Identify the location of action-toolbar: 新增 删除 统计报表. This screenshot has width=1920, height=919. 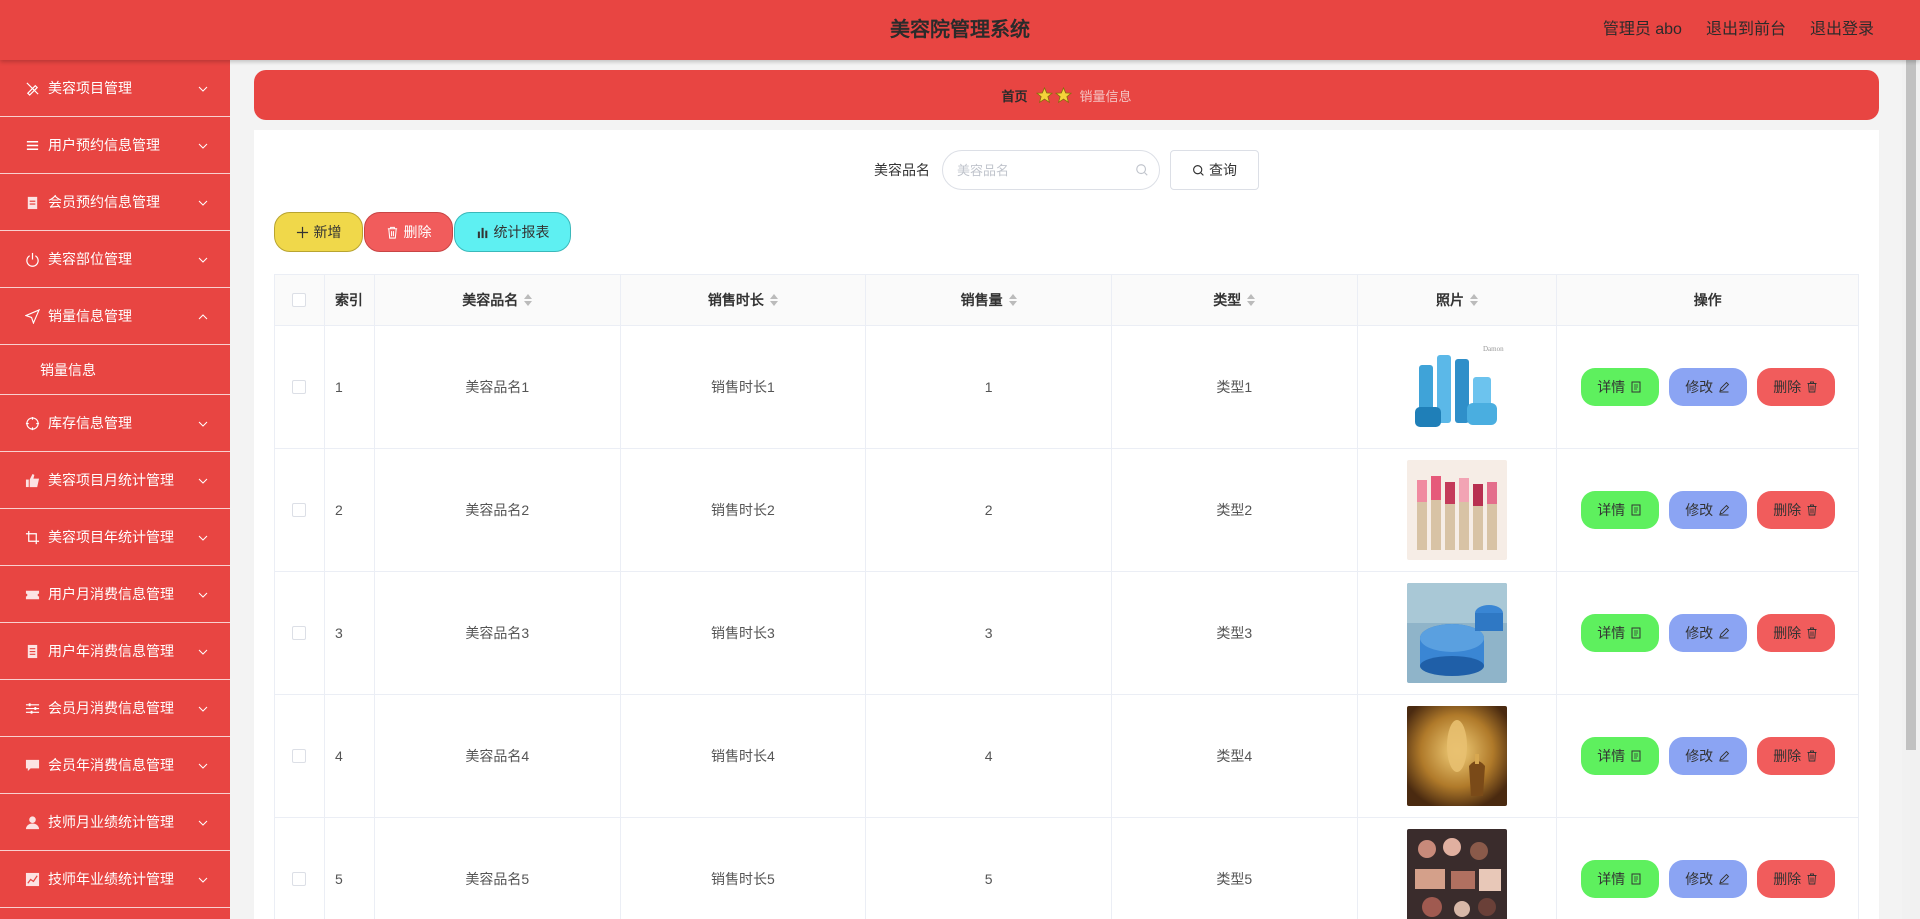
(422, 232).